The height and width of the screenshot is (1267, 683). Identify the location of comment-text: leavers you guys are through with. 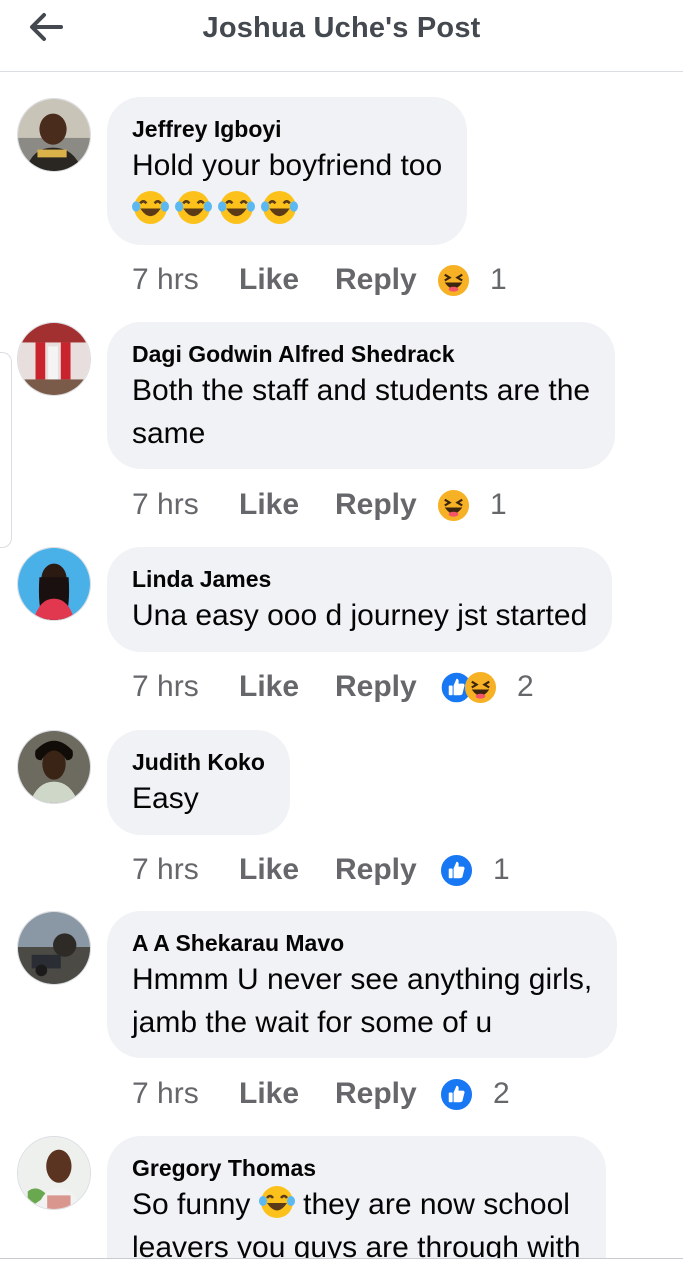
(356, 1244).